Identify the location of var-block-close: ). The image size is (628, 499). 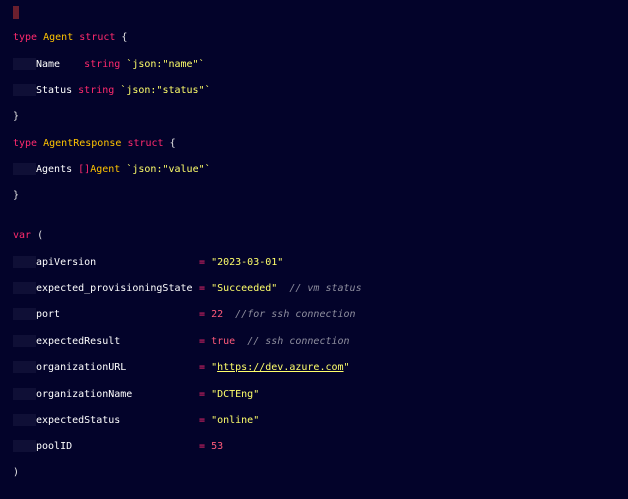
(16, 473).